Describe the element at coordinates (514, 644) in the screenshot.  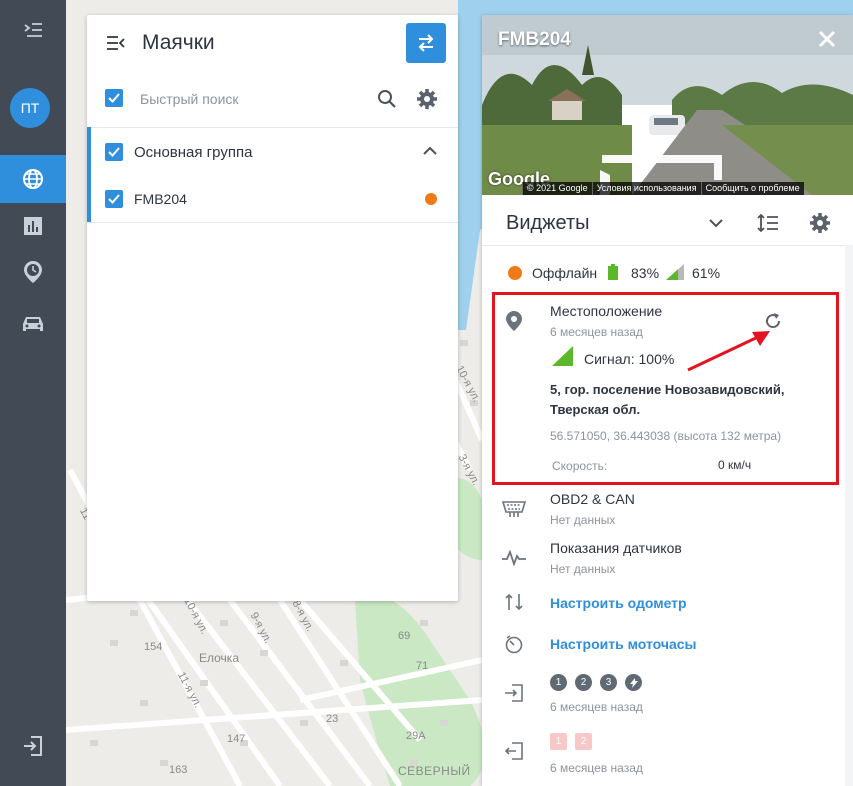
I see `timer-icon` at that location.